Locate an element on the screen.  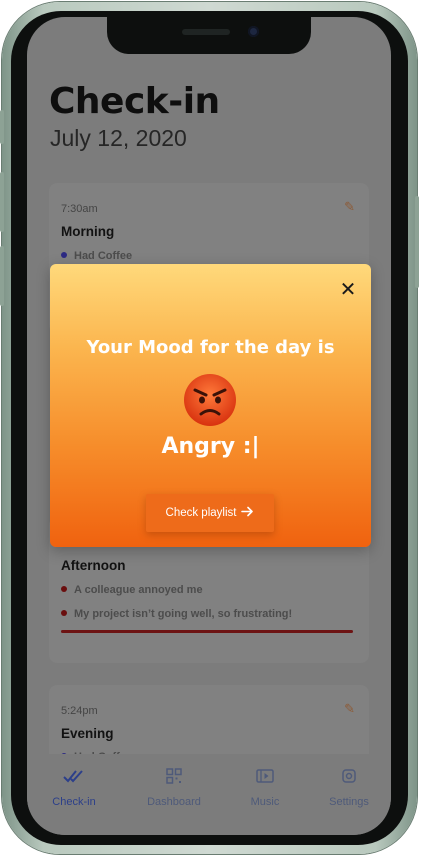
entry-text: Had Coffee is located at coordinates (103, 256).